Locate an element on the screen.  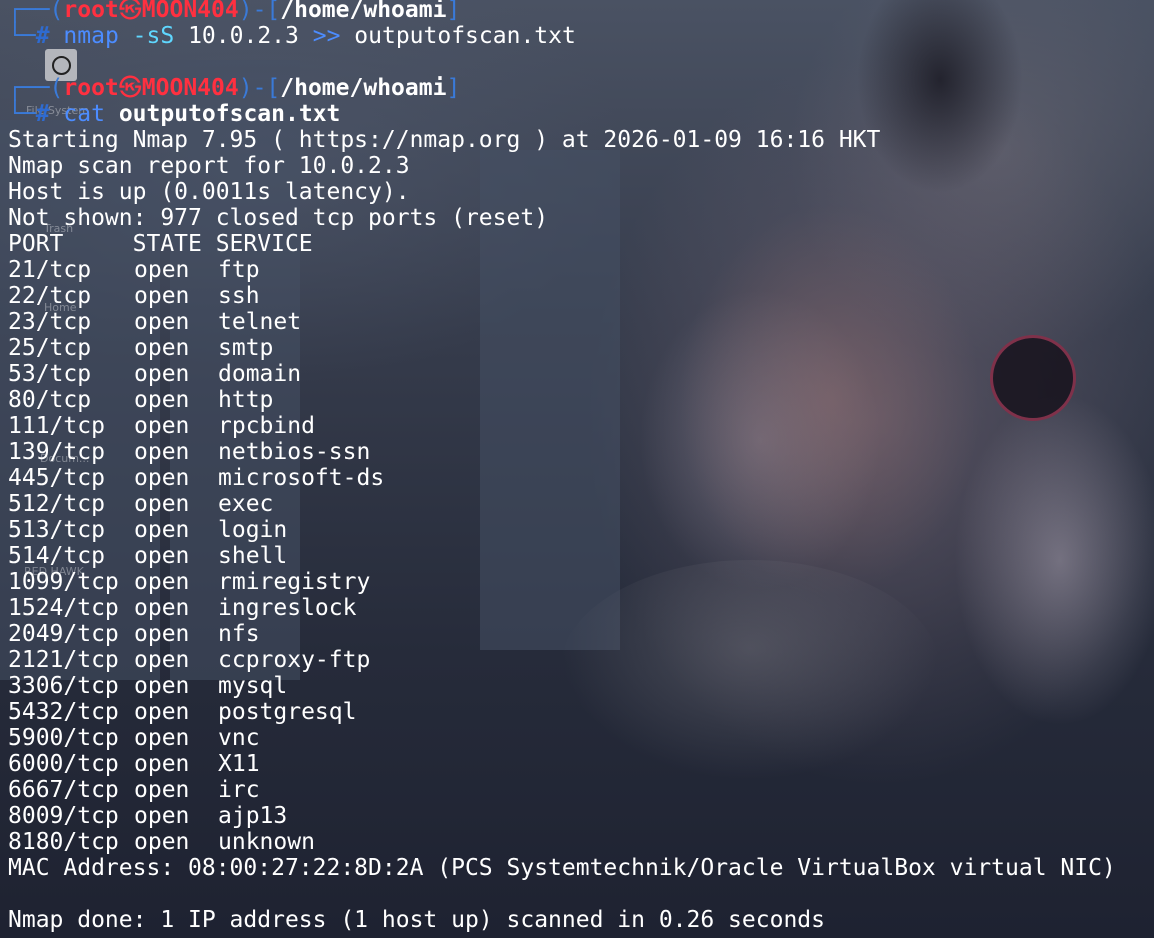
table-row: 512/tcp open exec is located at coordinates (140, 504).